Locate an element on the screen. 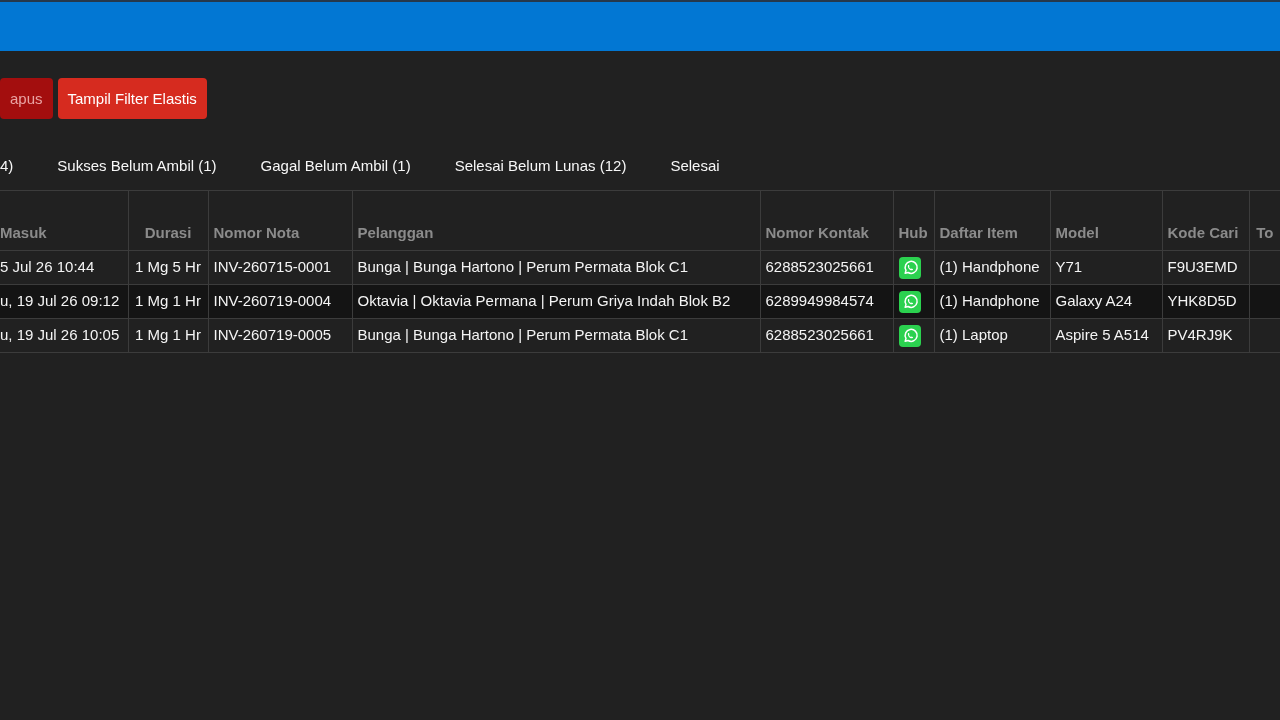 The image size is (1280, 720). status-tab: Selesai Belum Lunas (12) is located at coordinates (540, 167).